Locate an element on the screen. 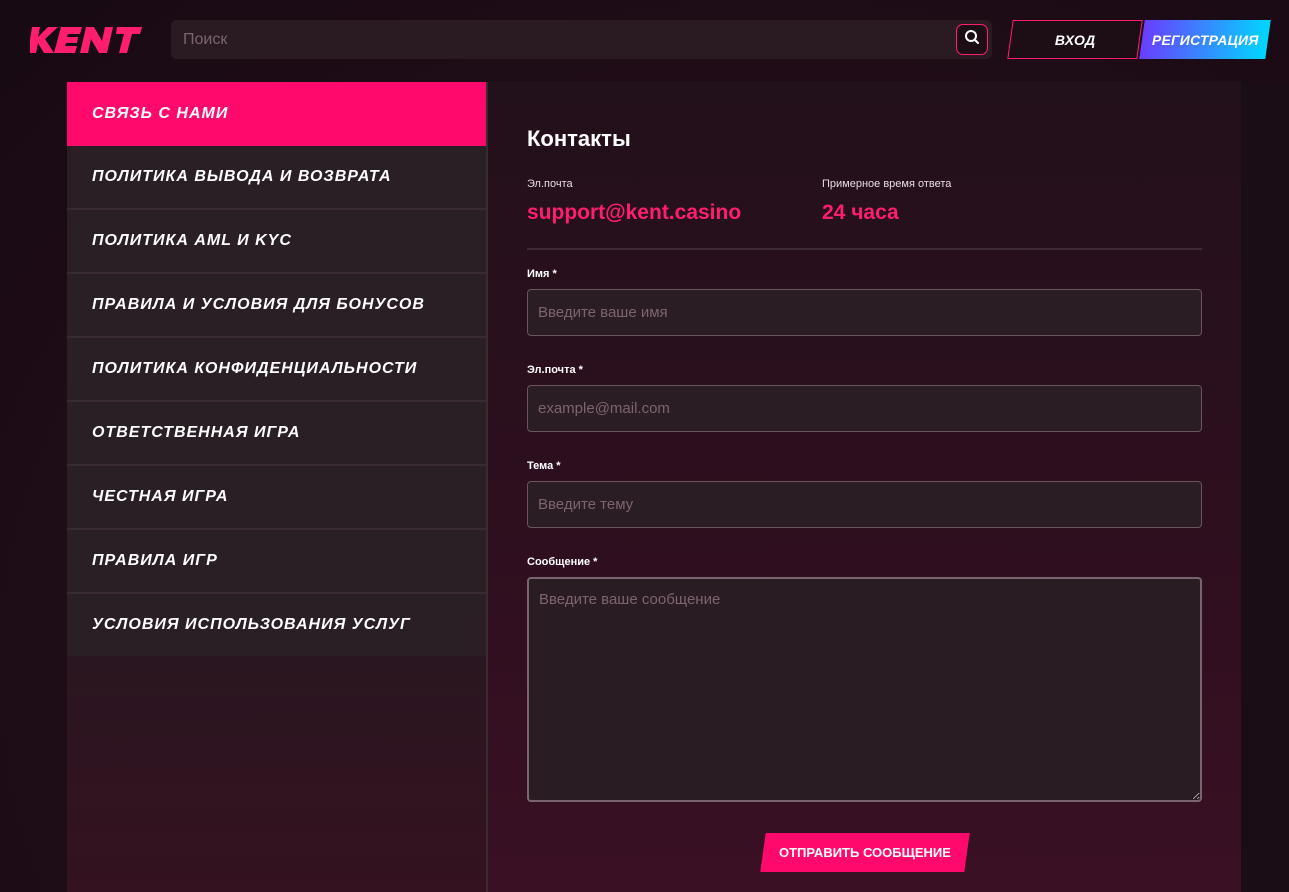 The height and width of the screenshot is (892, 1289). send-message-label: ОТПРАВИТЬ СООБЩЕНИЕ is located at coordinates (865, 852).